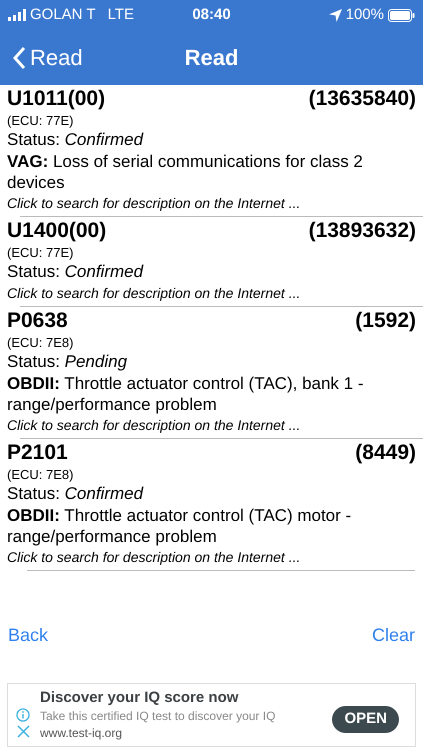  I want to click on carrier-label: GOLAN T, so click(63, 14).